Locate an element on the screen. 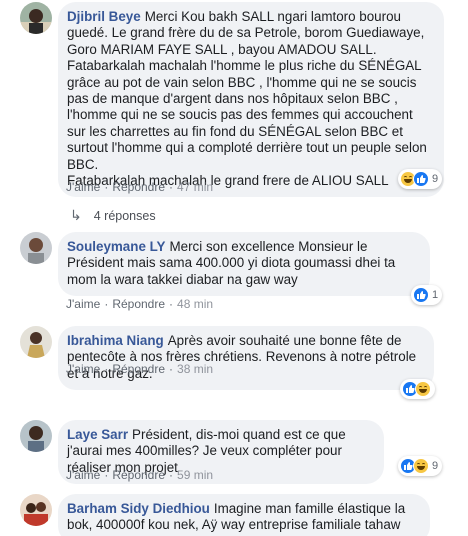 This screenshot has height=536, width=468. reaction-summary: 1 is located at coordinates (427, 295).